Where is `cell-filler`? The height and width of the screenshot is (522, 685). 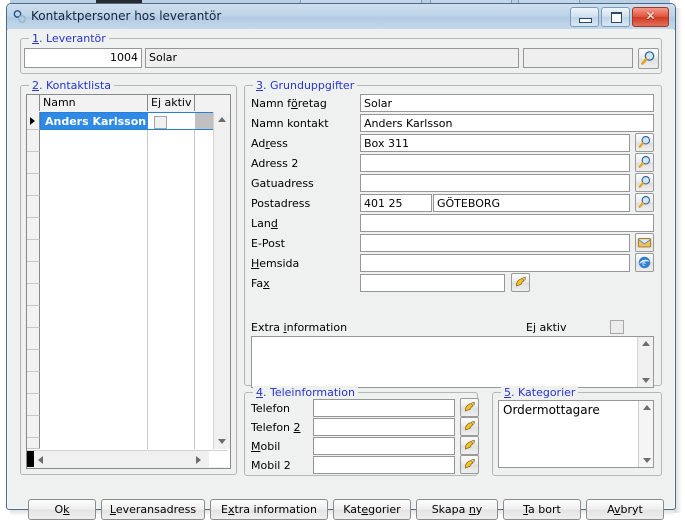
cell-filler is located at coordinates (205, 121).